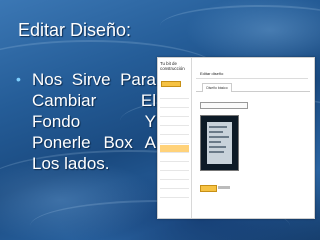  What do you see at coordinates (252, 78) in the screenshot?
I see `divider` at bounding box center [252, 78].